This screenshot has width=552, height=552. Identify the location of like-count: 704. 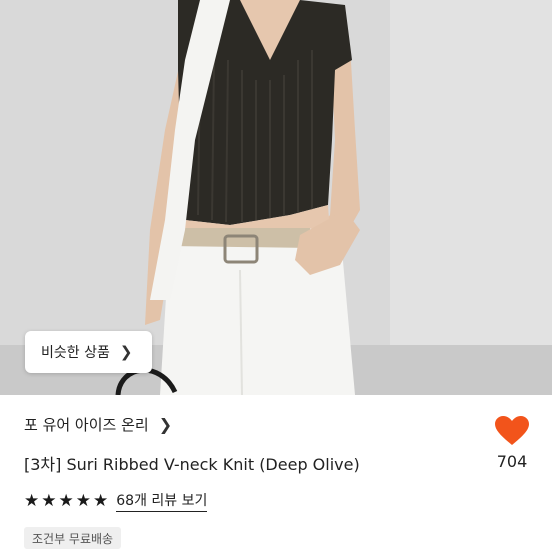
(512, 461).